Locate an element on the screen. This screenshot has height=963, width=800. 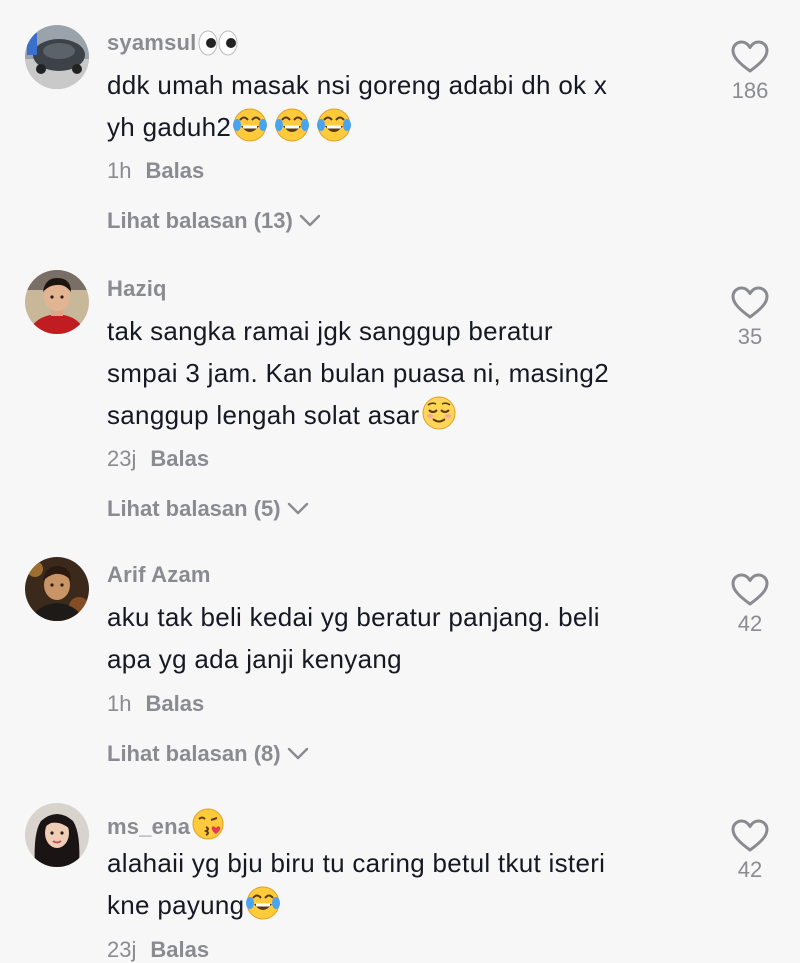
view-replies-button: Lihat balasan (13) is located at coordinates (214, 221).